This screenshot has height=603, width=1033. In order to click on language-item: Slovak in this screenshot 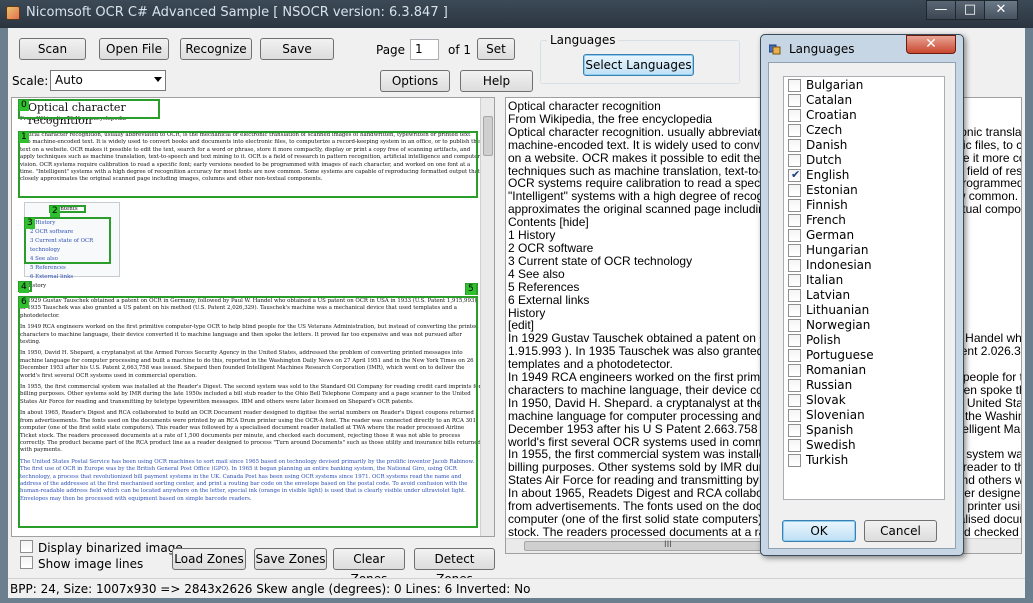, I will do `click(817, 401)`.